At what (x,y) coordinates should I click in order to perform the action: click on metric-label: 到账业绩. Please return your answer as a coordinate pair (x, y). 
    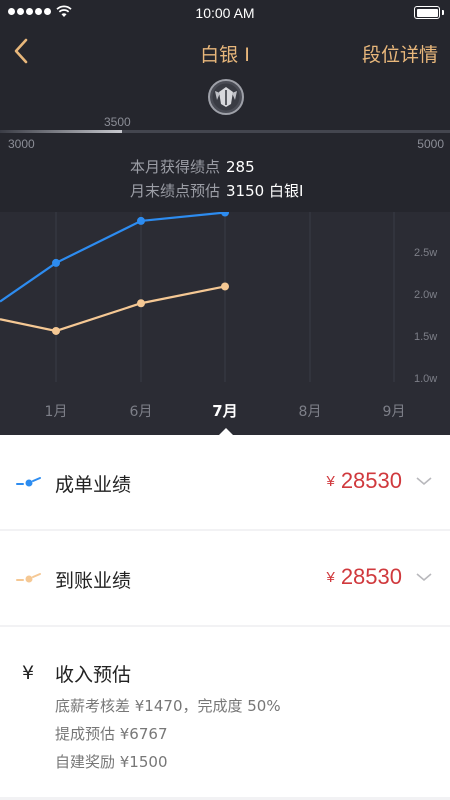
    Looking at the image, I should click on (93, 581).